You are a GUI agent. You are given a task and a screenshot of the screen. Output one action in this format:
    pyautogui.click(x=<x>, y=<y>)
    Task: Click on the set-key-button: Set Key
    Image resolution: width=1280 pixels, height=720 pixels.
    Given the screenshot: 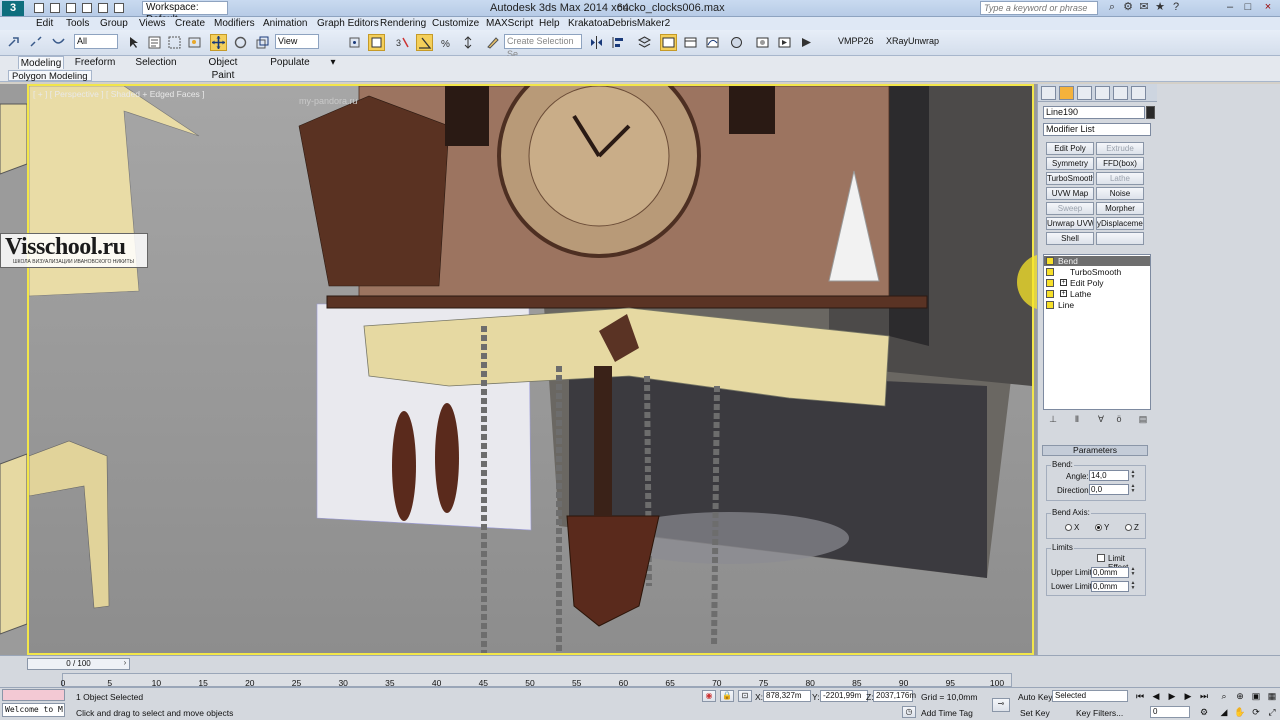 What is the action you would take?
    pyautogui.click(x=1035, y=713)
    